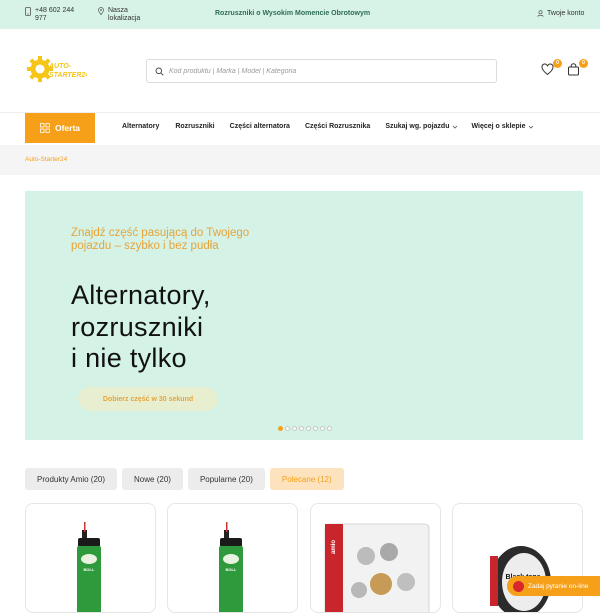 The image size is (600, 613). Describe the element at coordinates (67, 128) in the screenshot. I see `offer-label: Oferta` at that location.